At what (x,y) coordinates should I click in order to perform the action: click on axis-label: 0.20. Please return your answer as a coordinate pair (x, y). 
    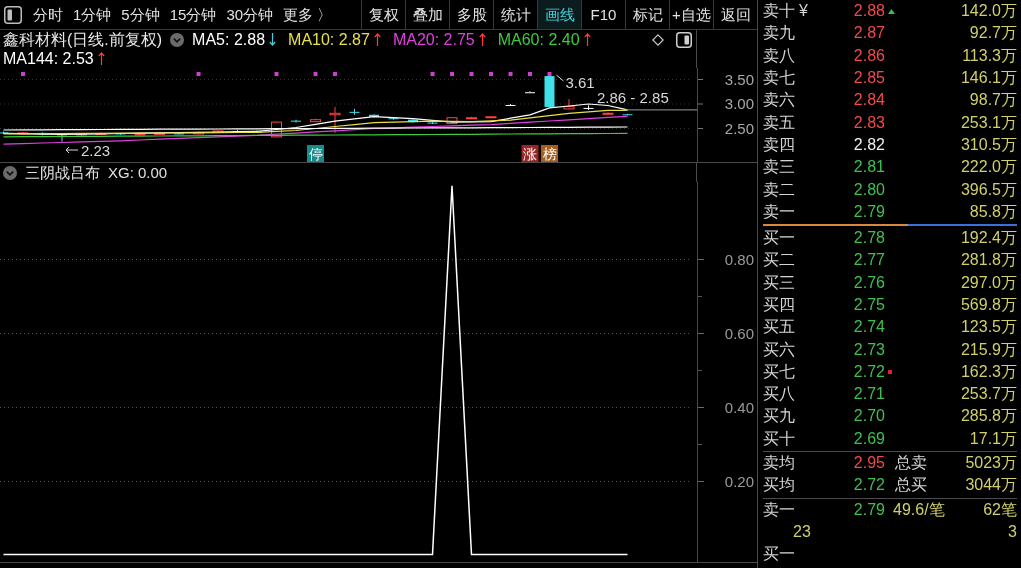
    Looking at the image, I should click on (739, 481).